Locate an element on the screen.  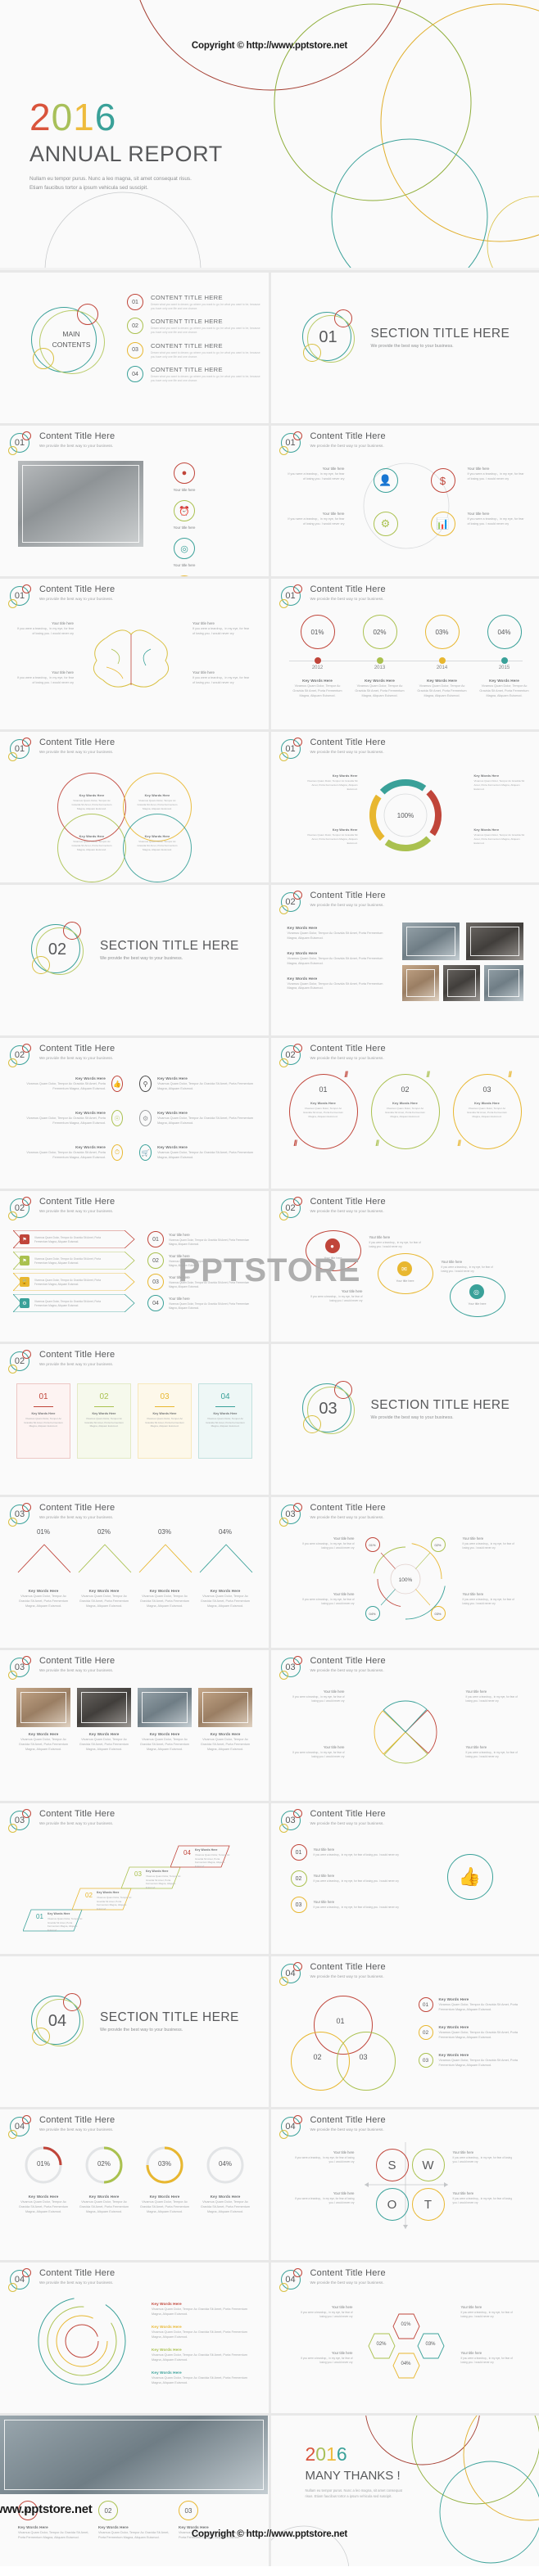
feature-item: ⚹ Your title here is located at coordinates (184, 575).